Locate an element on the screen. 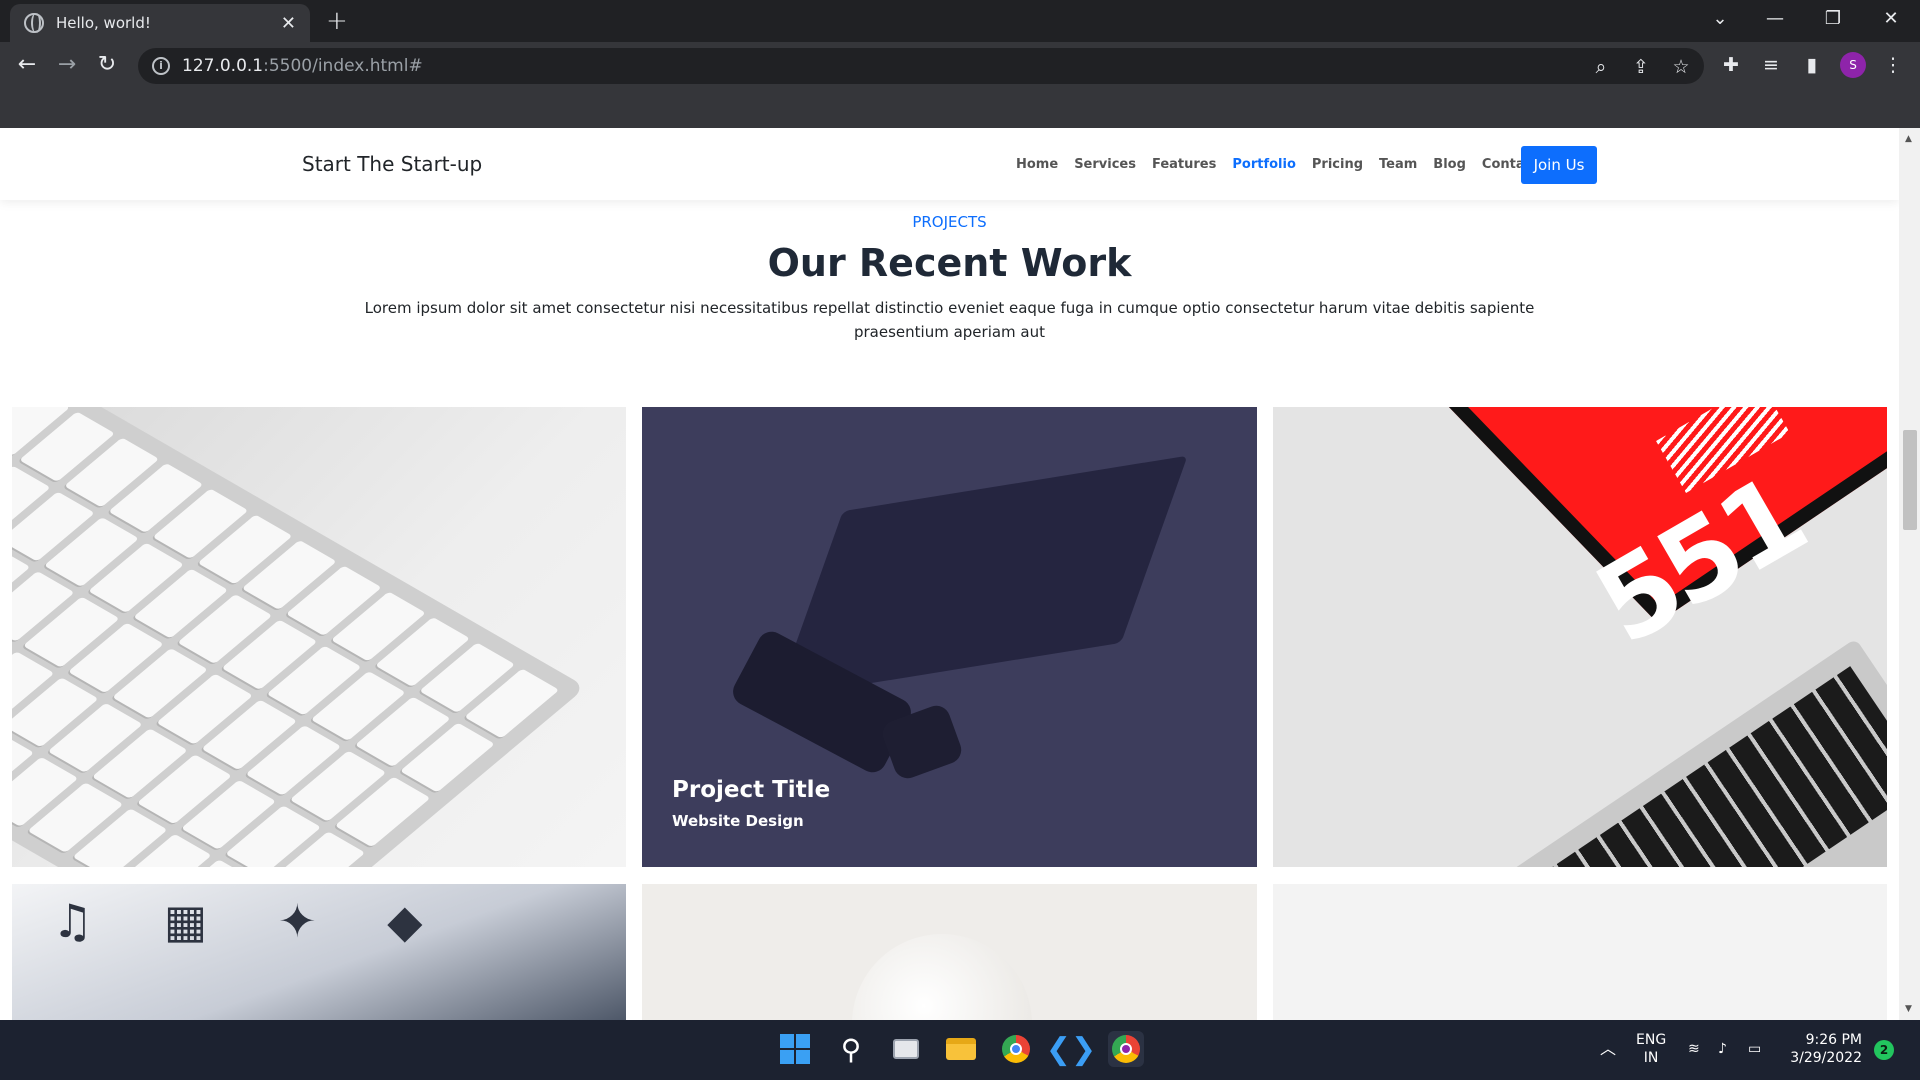 This screenshot has width=1920, height=1080. join-us-button: Join Us is located at coordinates (1559, 165).